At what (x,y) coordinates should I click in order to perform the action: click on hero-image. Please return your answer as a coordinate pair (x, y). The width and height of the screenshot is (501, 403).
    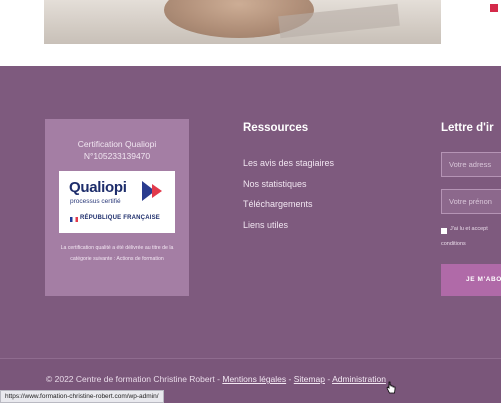
    Looking at the image, I should click on (242, 22).